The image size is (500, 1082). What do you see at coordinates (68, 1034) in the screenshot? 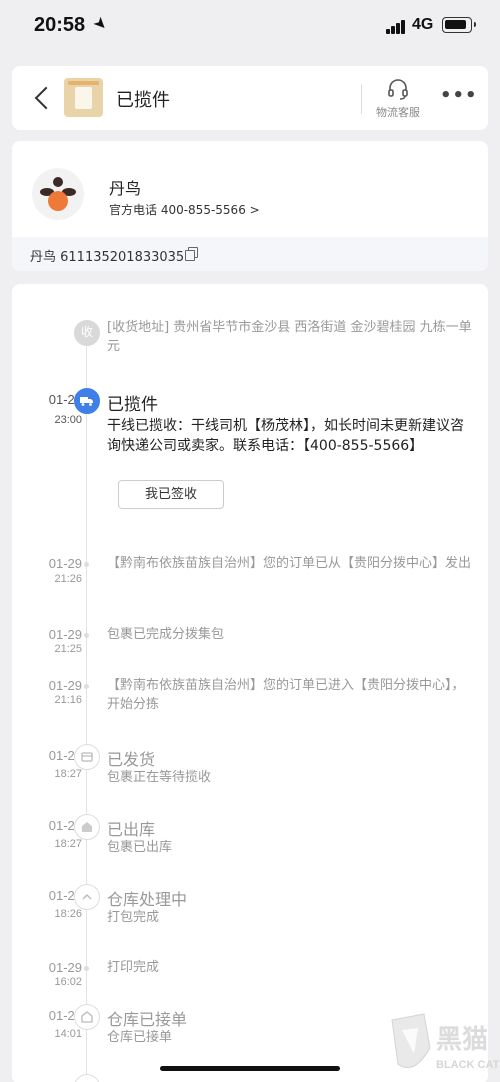
I see `event-time: 14:01` at bounding box center [68, 1034].